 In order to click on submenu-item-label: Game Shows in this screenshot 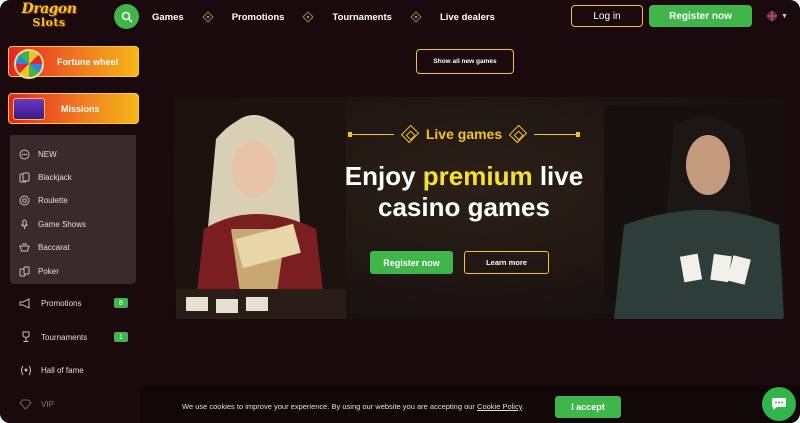, I will do `click(62, 224)`.